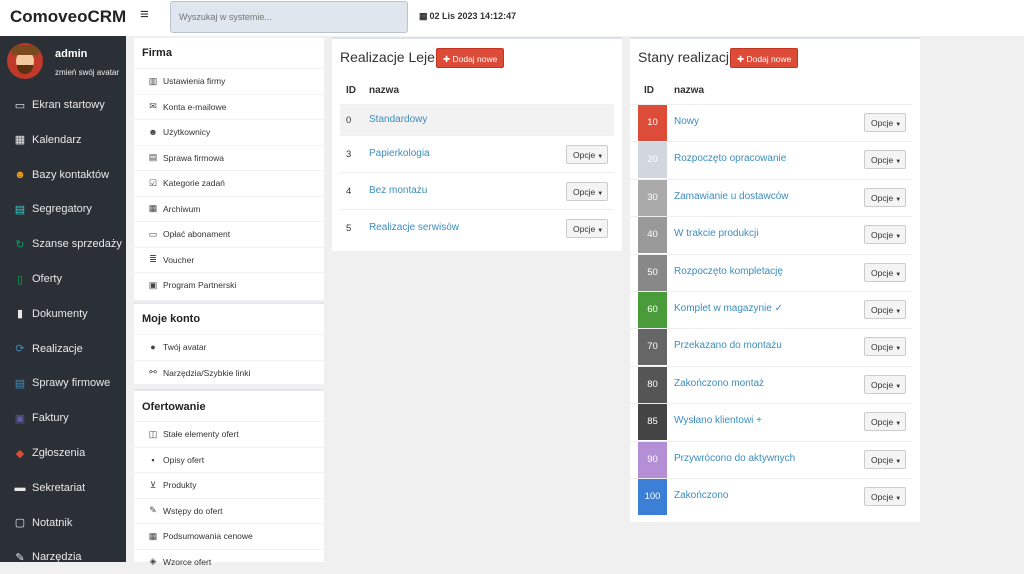 This screenshot has height=574, width=1024. I want to click on sidebar-item-label: Oferty, so click(47, 279).